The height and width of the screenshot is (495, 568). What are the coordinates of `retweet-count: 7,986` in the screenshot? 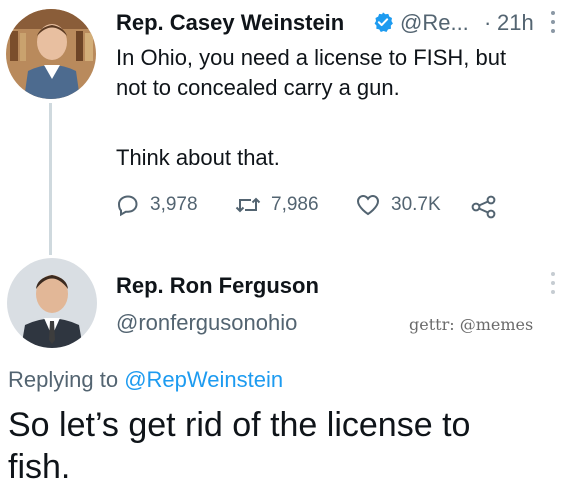 It's located at (295, 204).